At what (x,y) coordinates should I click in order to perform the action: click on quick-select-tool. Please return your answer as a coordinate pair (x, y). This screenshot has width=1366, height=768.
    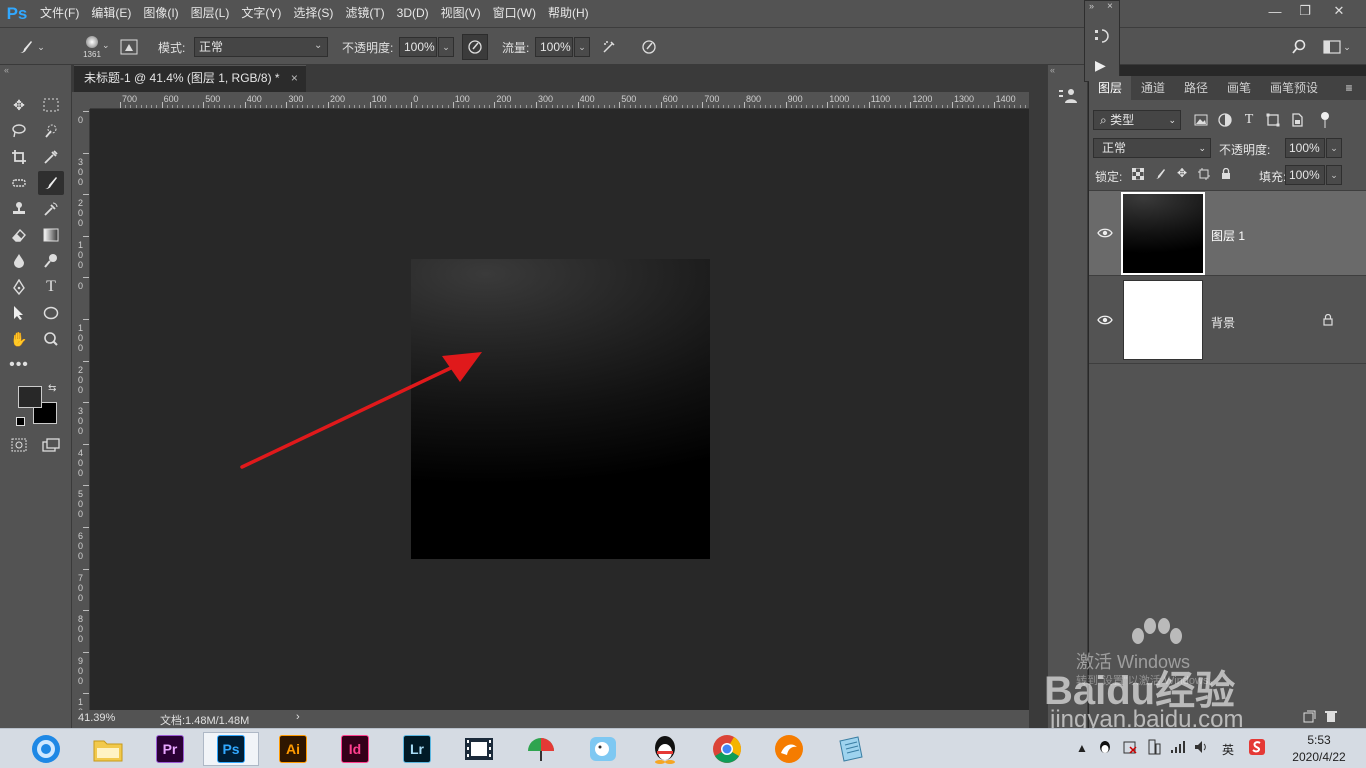
    Looking at the image, I should click on (51, 131).